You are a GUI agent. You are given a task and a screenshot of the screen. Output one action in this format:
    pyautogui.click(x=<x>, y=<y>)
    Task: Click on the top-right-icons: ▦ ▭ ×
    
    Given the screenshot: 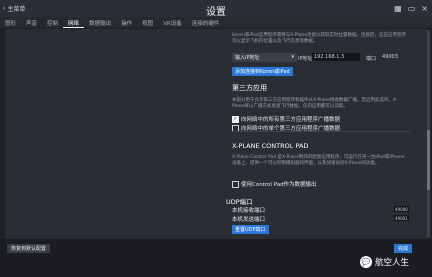 What is the action you would take?
    pyautogui.click(x=411, y=8)
    